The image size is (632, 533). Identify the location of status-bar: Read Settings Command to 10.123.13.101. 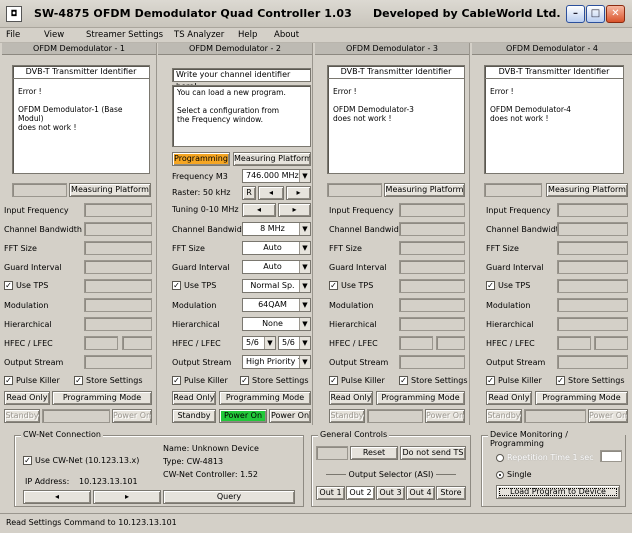
(316, 523).